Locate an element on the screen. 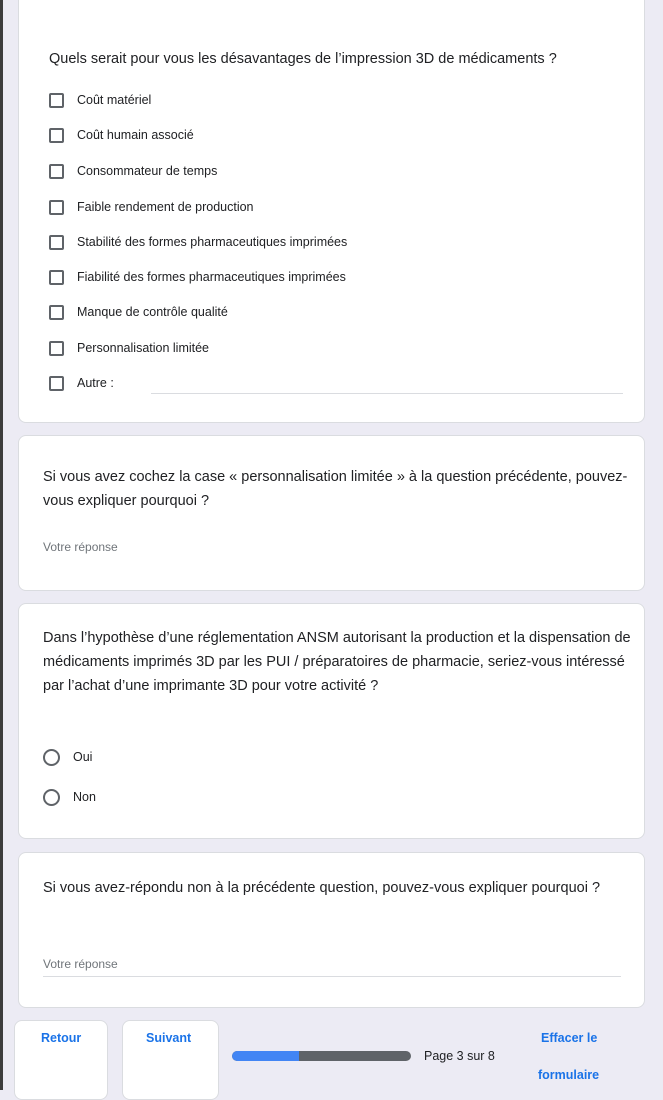 Image resolution: width=663 pixels, height=1100 pixels. checkbox-option: Coût matériel is located at coordinates (100, 100).